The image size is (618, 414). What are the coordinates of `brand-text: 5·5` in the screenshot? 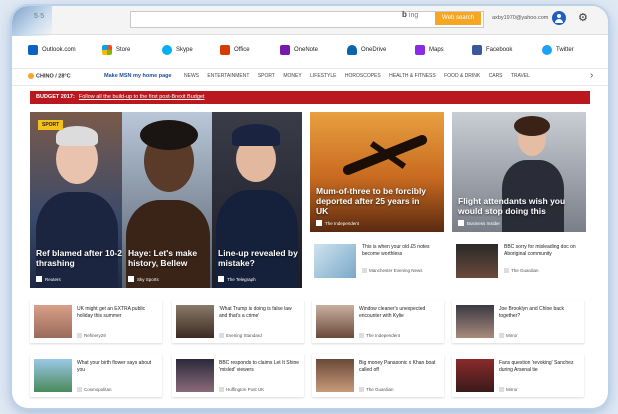 It's located at (39, 16).